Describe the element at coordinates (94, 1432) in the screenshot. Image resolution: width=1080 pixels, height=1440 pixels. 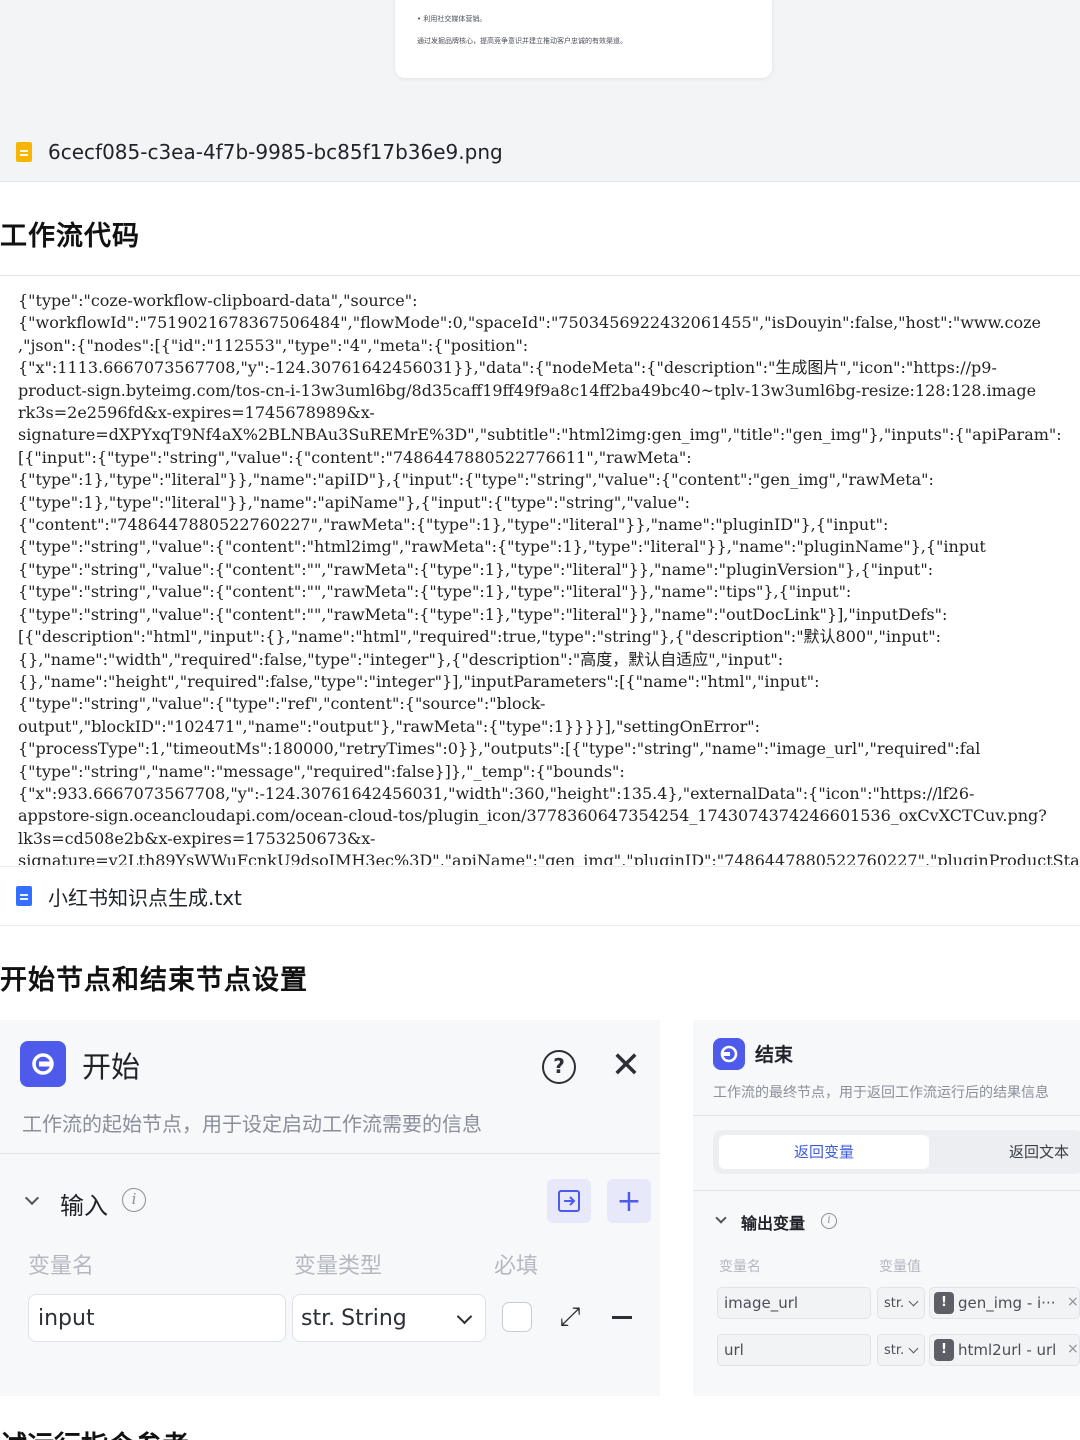
I see `section-heading-test-run: 试运行指令参考` at that location.